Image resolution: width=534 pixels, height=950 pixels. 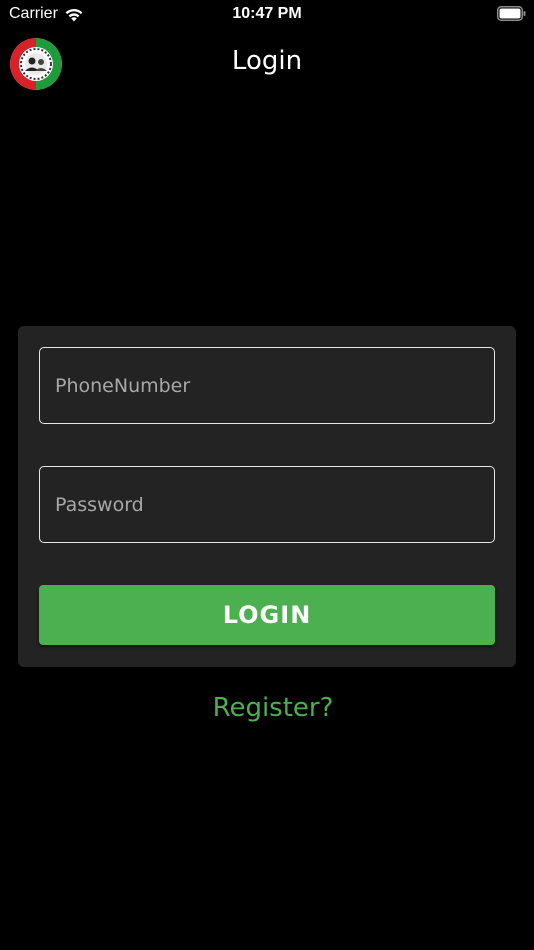 I want to click on status-bar: Carrier 10:47 PM, so click(x=267, y=14).